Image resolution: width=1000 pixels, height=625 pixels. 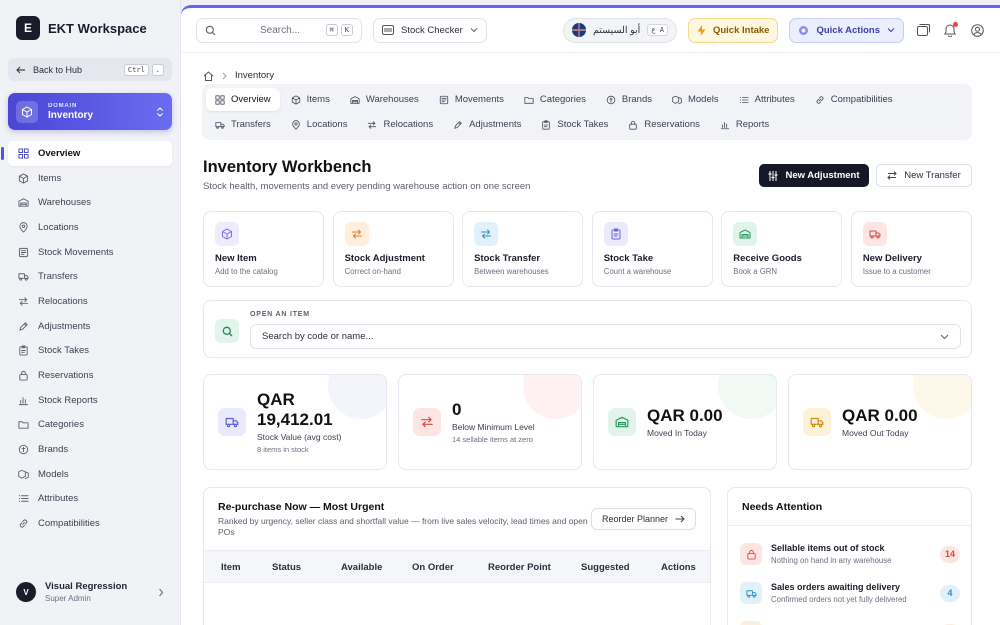 What do you see at coordinates (924, 175) in the screenshot?
I see `new-transfer-button: New Transfer` at bounding box center [924, 175].